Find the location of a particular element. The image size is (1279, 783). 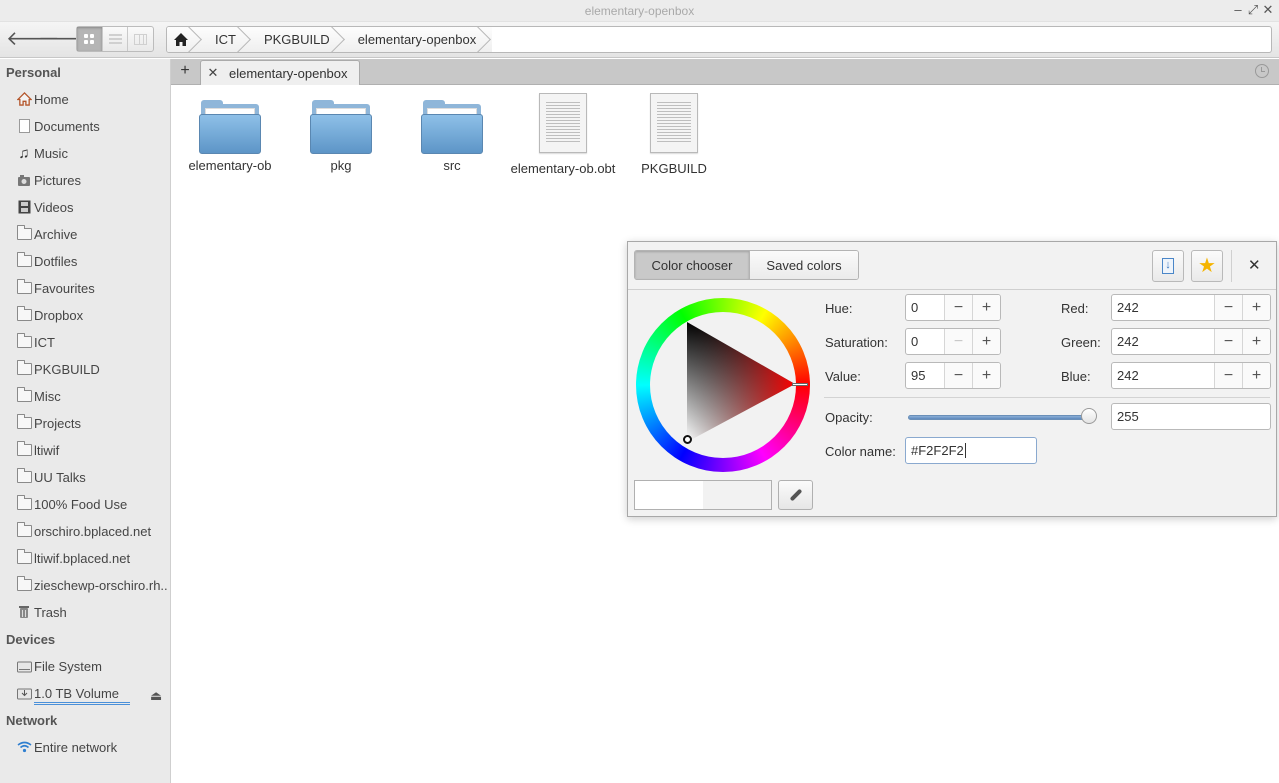

green-decrement-button: − is located at coordinates (1228, 341).